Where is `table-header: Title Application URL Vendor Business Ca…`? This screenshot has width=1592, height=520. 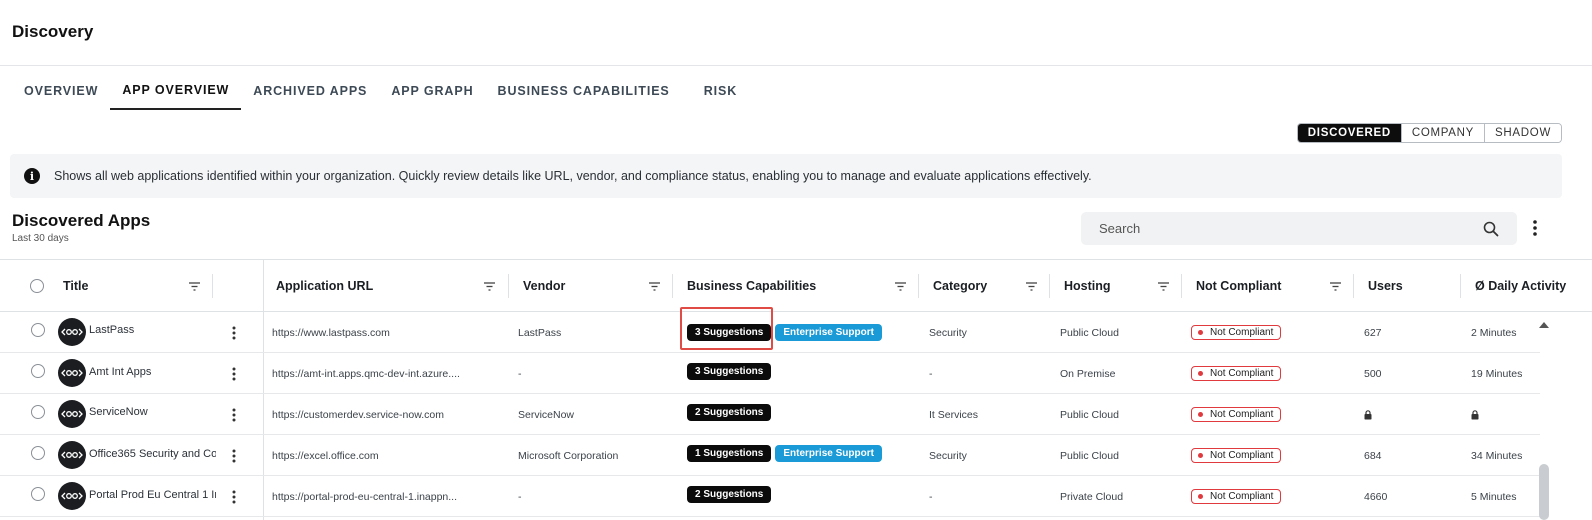
table-header: Title Application URL Vendor Business Ca… is located at coordinates (796, 286).